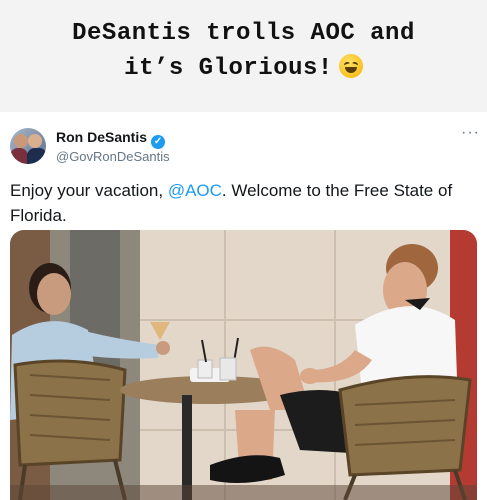 This screenshot has width=487, height=500. Describe the element at coordinates (350, 66) in the screenshot. I see `laughing-emoji-icon` at that location.